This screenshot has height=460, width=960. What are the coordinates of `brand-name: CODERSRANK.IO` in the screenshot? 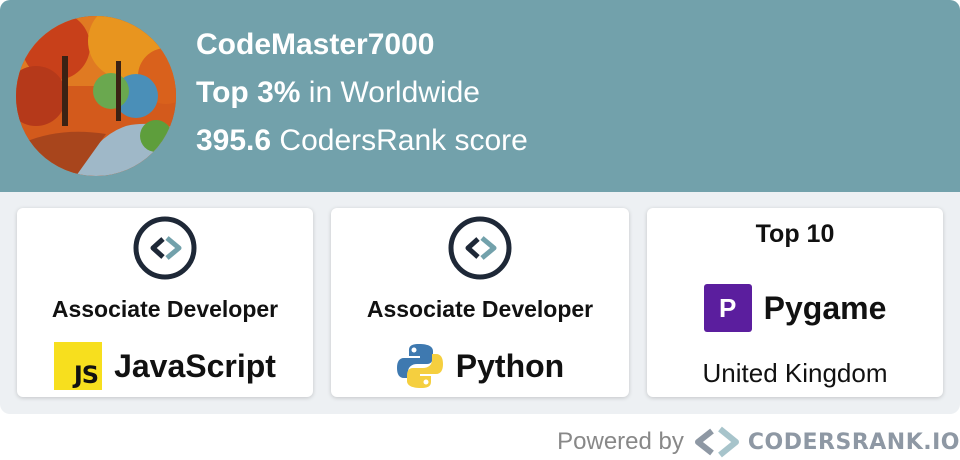 It's located at (854, 442).